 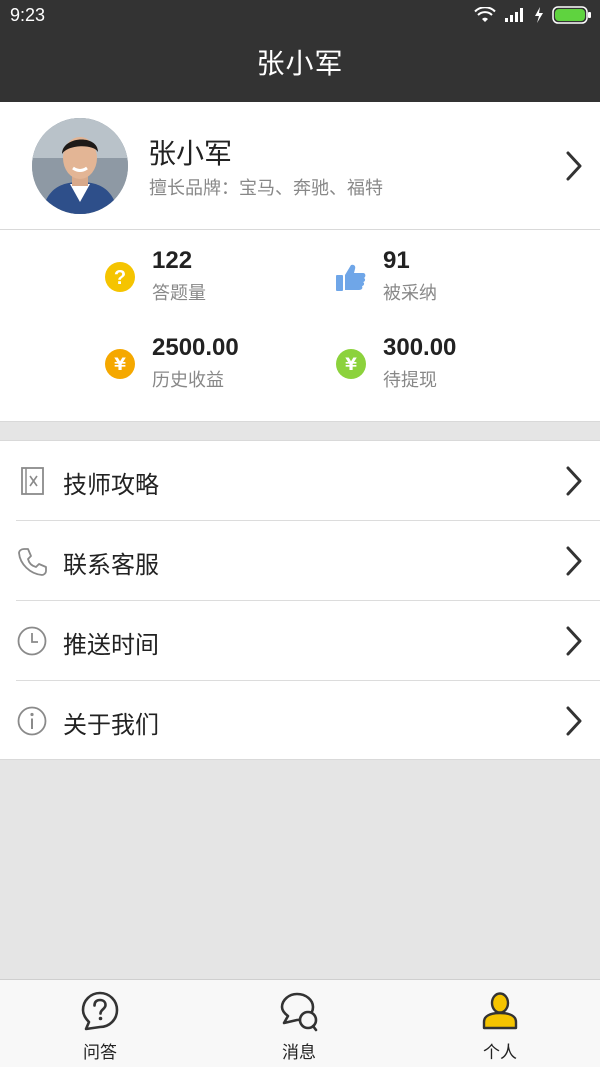 I want to click on signal-icon, so click(x=514, y=15).